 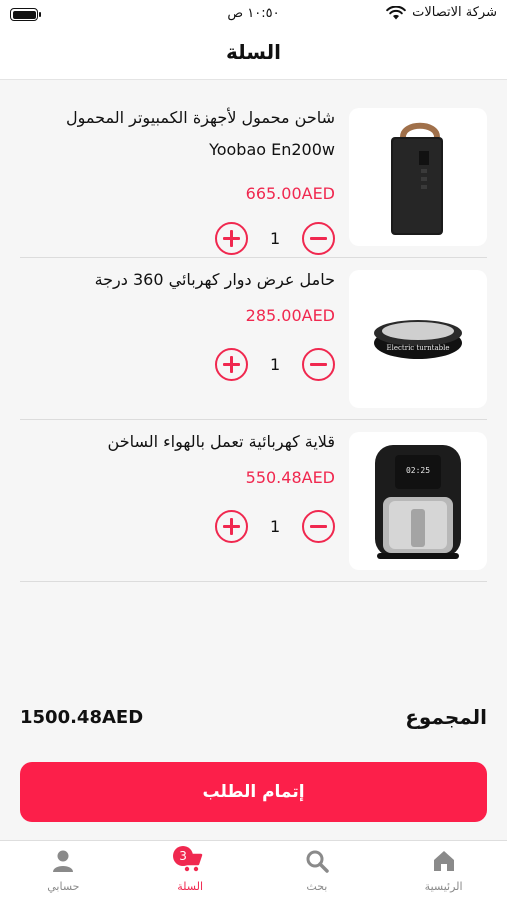 What do you see at coordinates (63, 861) in the screenshot?
I see `user-icon` at bounding box center [63, 861].